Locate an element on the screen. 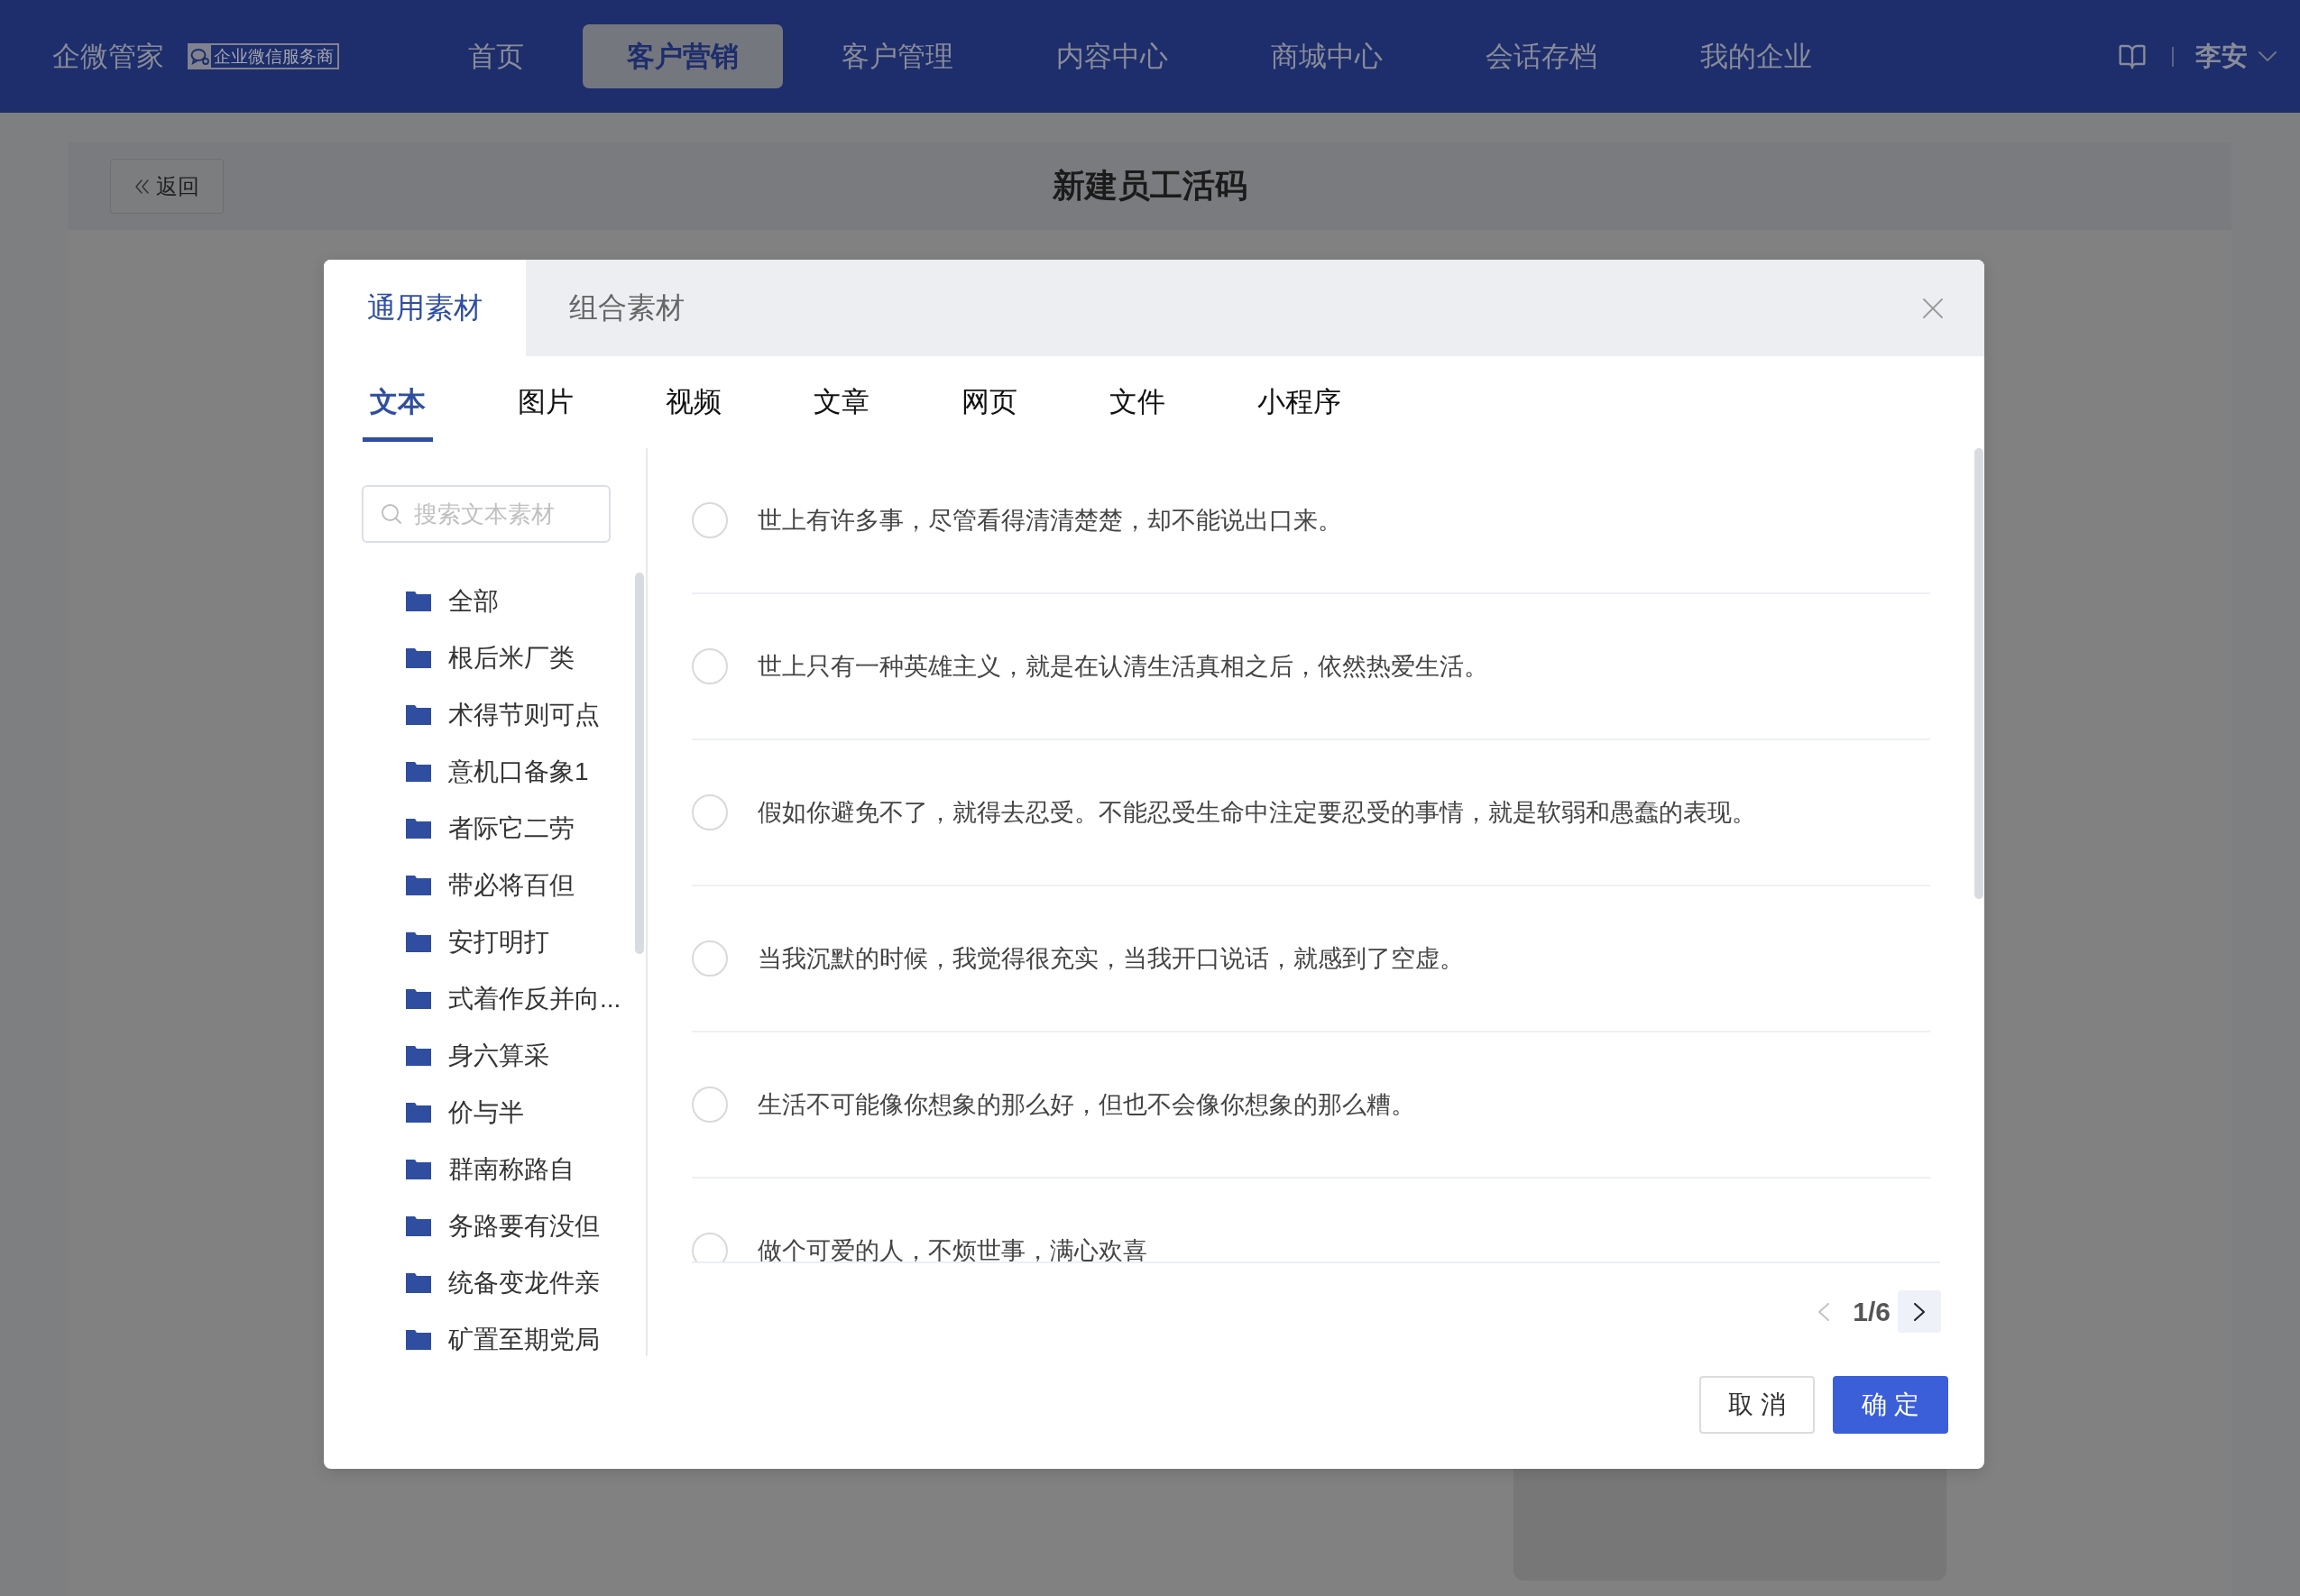 This screenshot has width=2300, height=1596. material-text: 世上只有一种英雄主义，就是在认清生活真相之后，依然热爱生活。 is located at coordinates (1123, 667).